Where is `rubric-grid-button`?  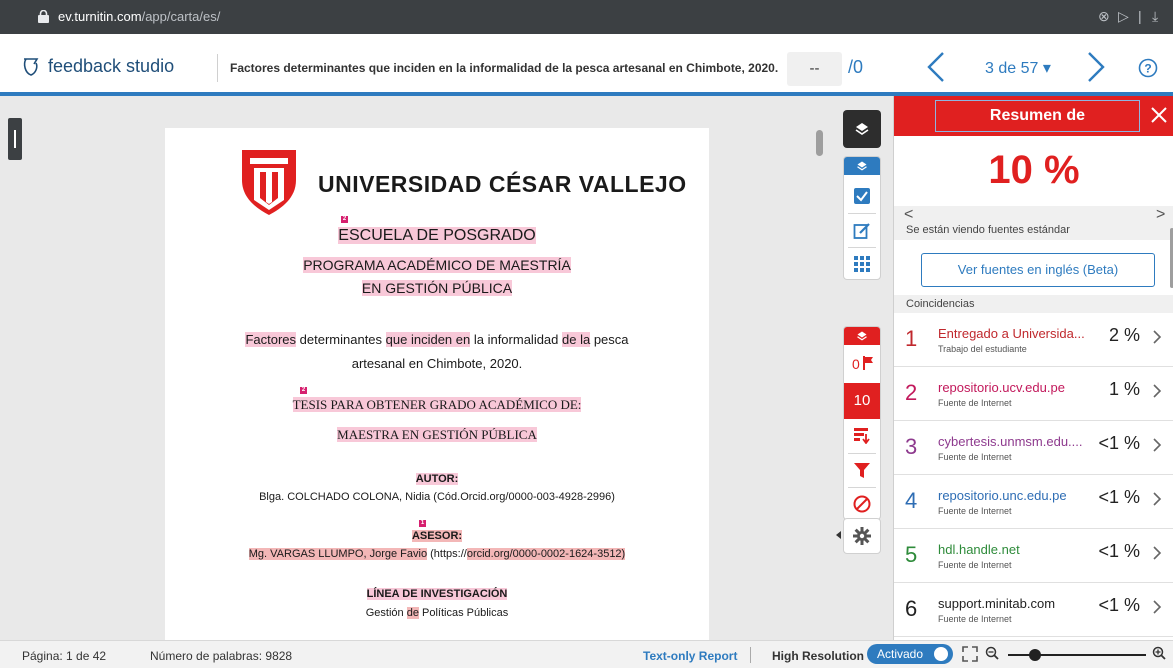 rubric-grid-button is located at coordinates (862, 264).